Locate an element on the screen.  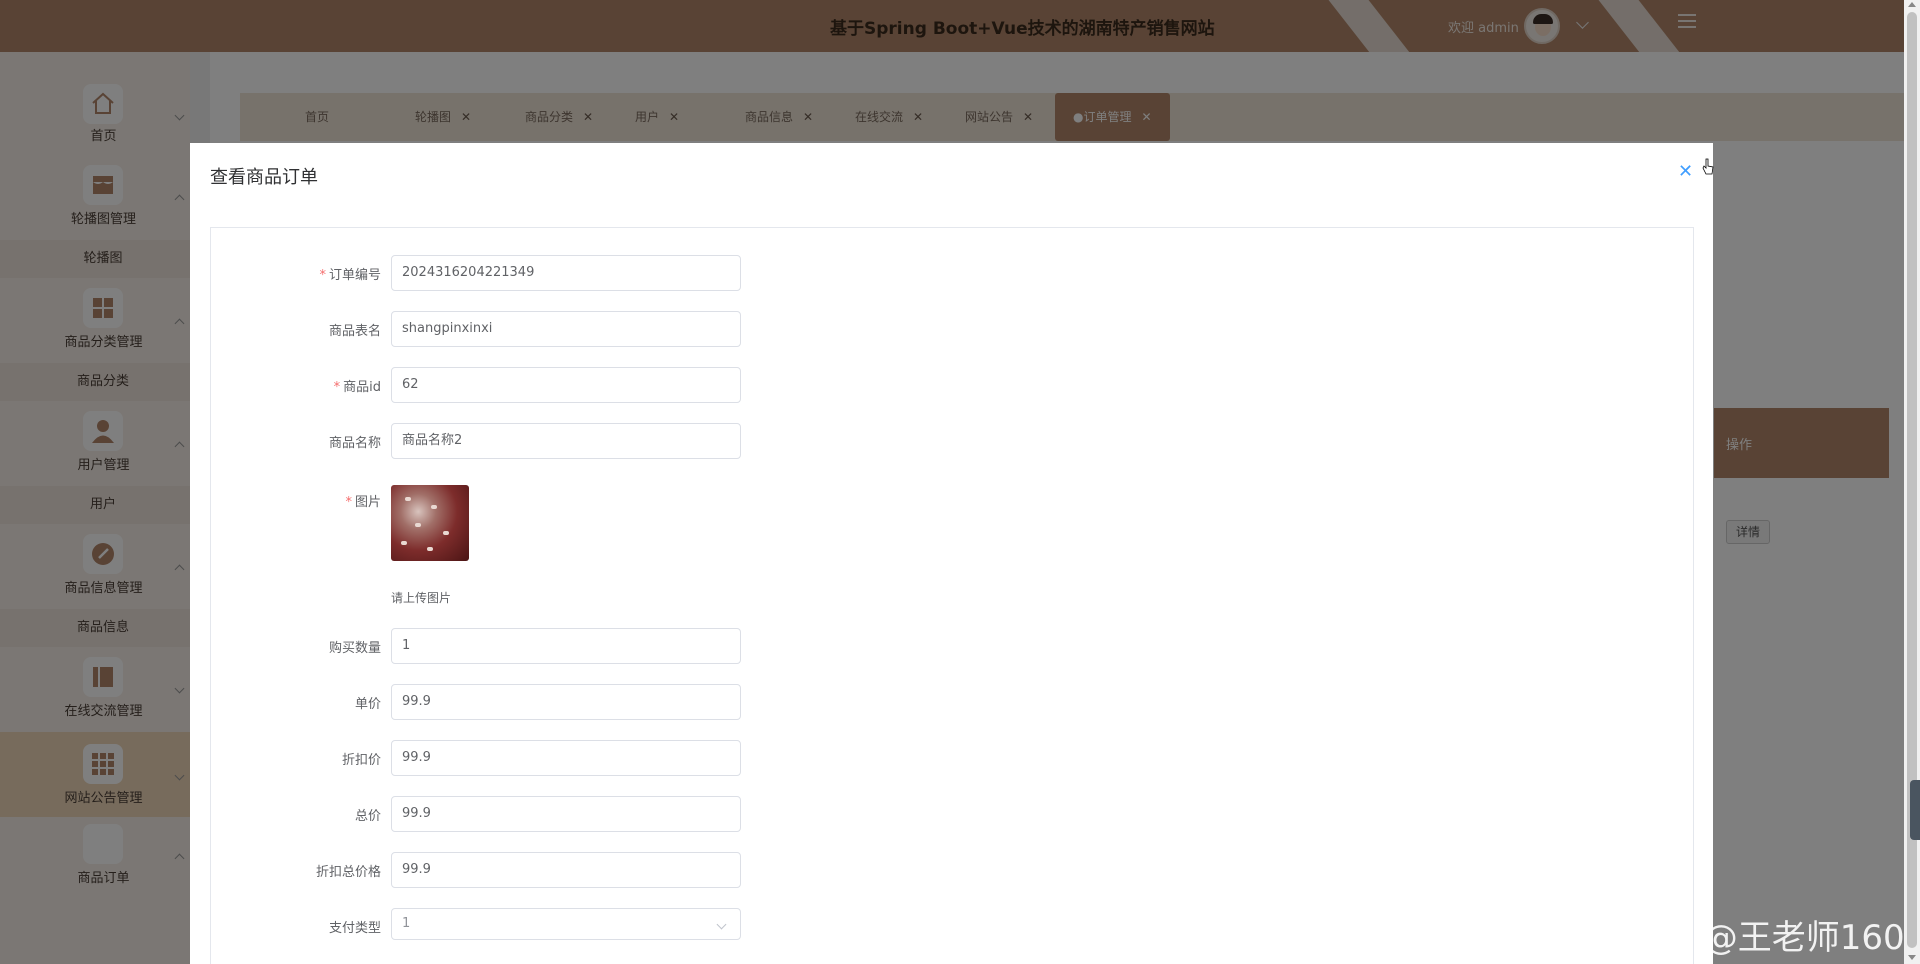
form-row-discount-price: 折扣价 99.9 is located at coordinates (511, 759).